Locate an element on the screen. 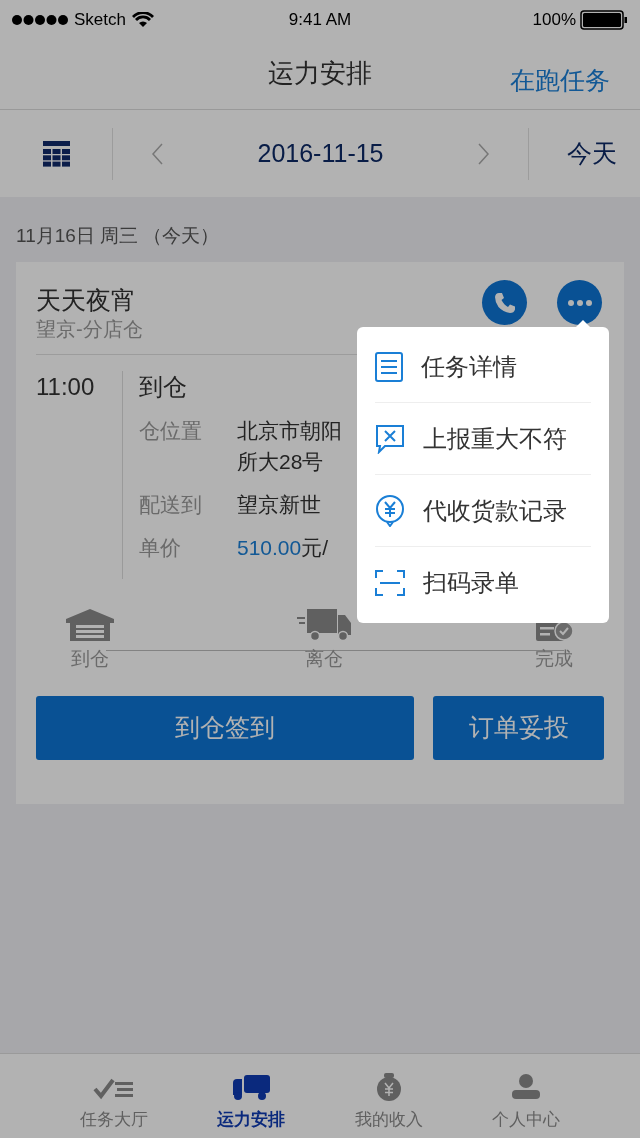 This screenshot has width=640, height=1138. menu-item: 扫码录单 is located at coordinates (483, 583).